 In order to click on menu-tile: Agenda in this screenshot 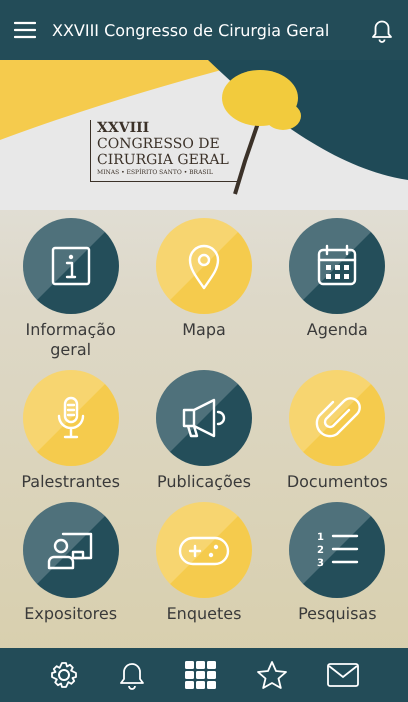, I will do `click(337, 279)`.